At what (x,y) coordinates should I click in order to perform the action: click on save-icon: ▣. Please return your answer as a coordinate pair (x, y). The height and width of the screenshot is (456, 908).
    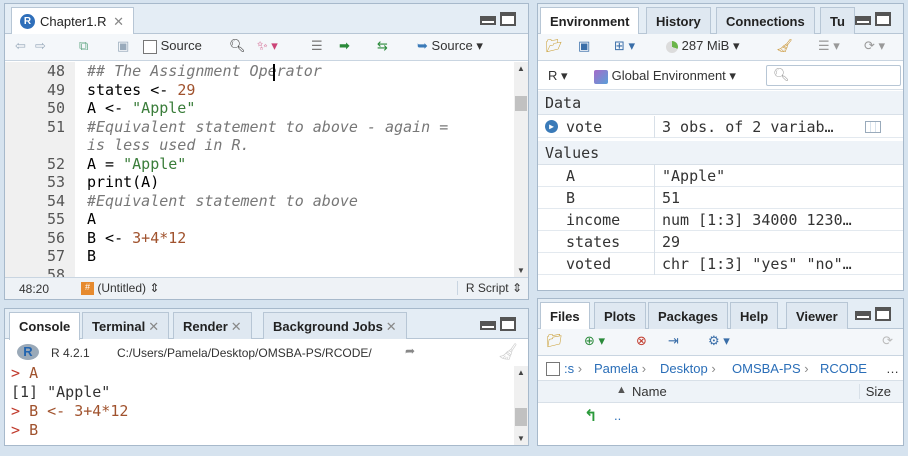
    Looking at the image, I should click on (123, 47).